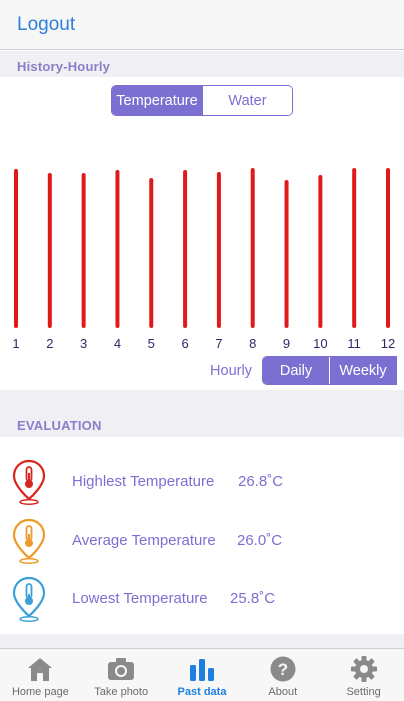  I want to click on tab-take-photo: Take photo, so click(121, 675).